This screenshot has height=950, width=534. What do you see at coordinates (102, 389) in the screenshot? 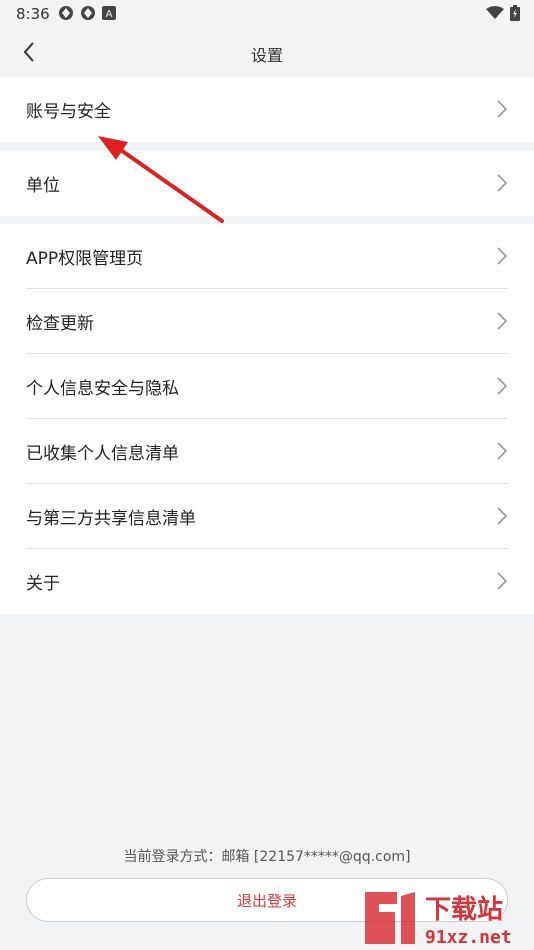
I see `settings-item-label: 个人信息安全与隐私` at bounding box center [102, 389].